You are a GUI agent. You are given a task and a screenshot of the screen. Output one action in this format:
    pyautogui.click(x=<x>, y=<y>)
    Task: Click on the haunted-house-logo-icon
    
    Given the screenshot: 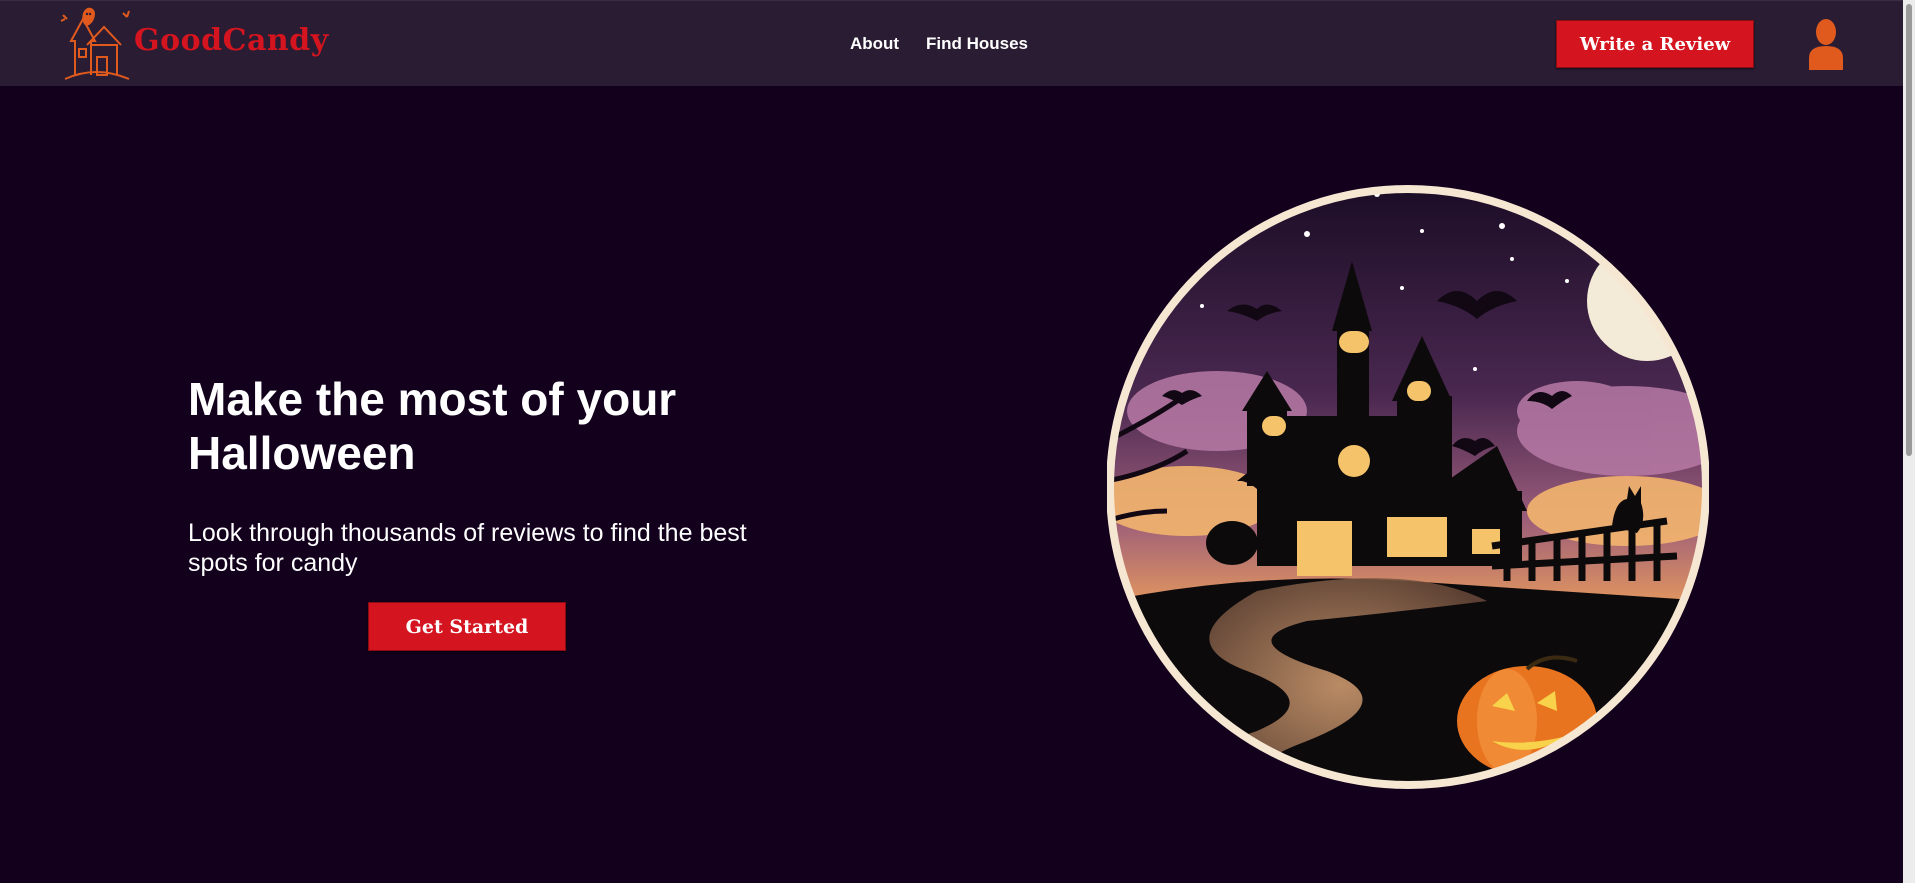 What is the action you would take?
    pyautogui.click(x=96, y=43)
    